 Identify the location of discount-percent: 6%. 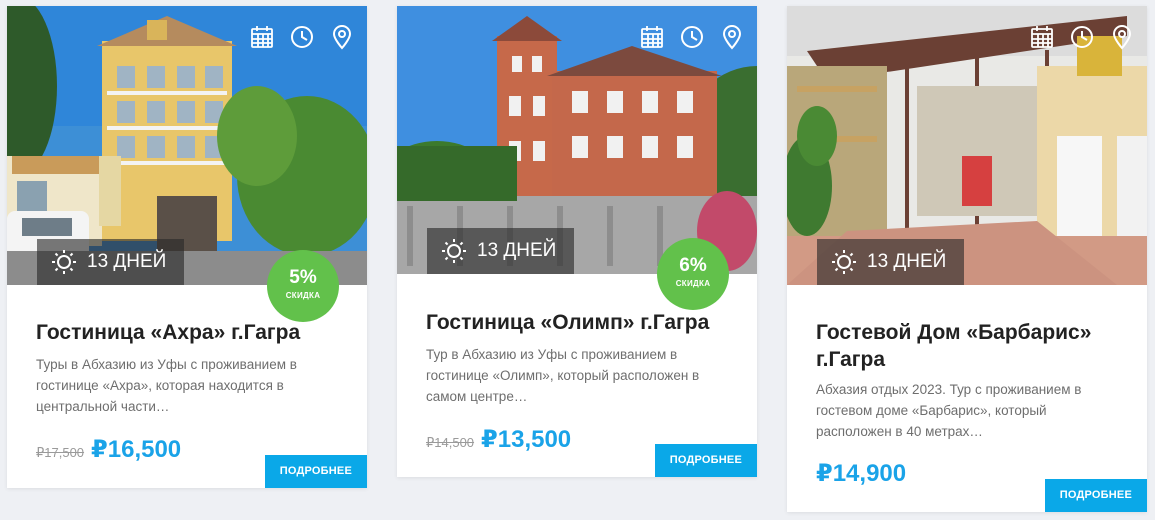
(693, 265).